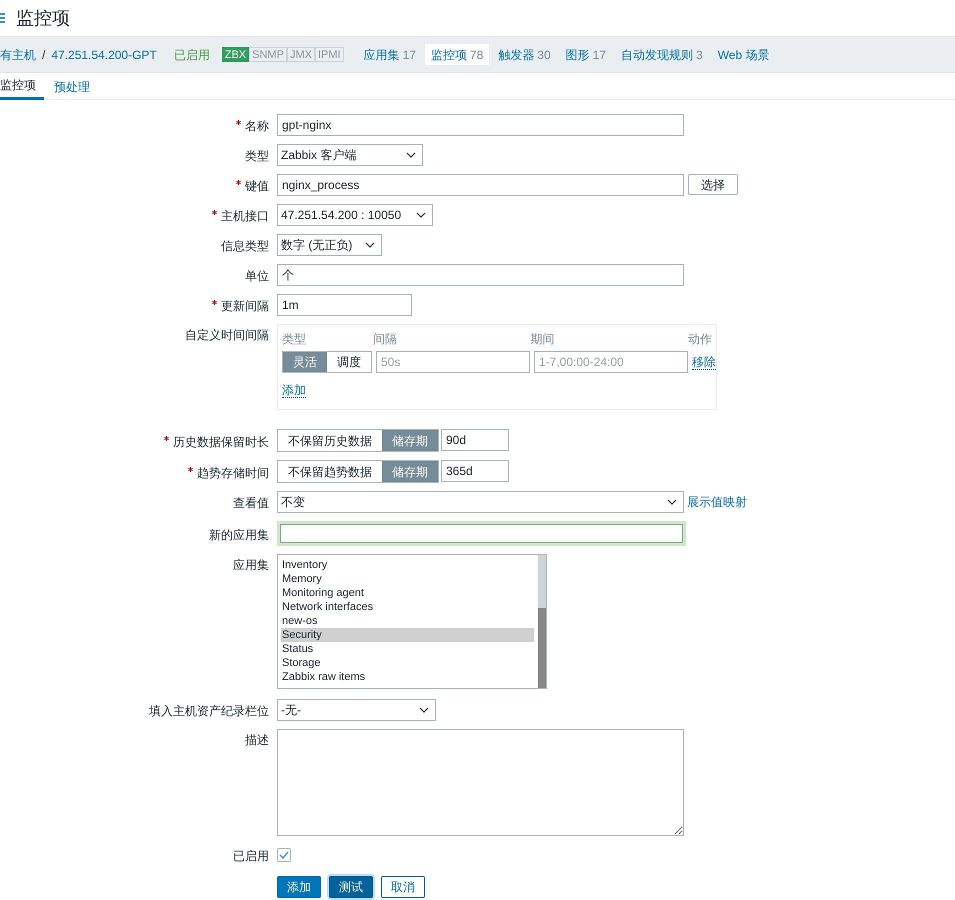 This screenshot has width=955, height=900. I want to click on field-label: 单位, so click(257, 276).